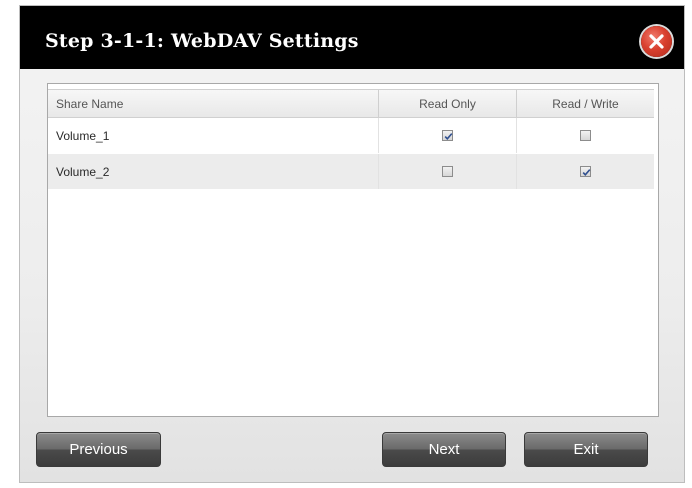 This screenshot has width=692, height=488. I want to click on dialog-title: Step 3-1-1: WebDAV Settings, so click(202, 41).